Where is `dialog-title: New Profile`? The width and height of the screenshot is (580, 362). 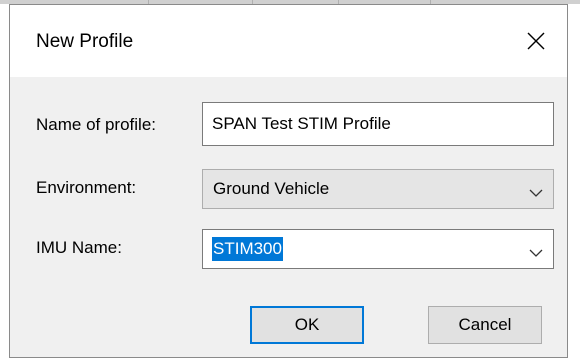
dialog-title: New Profile is located at coordinates (85, 41).